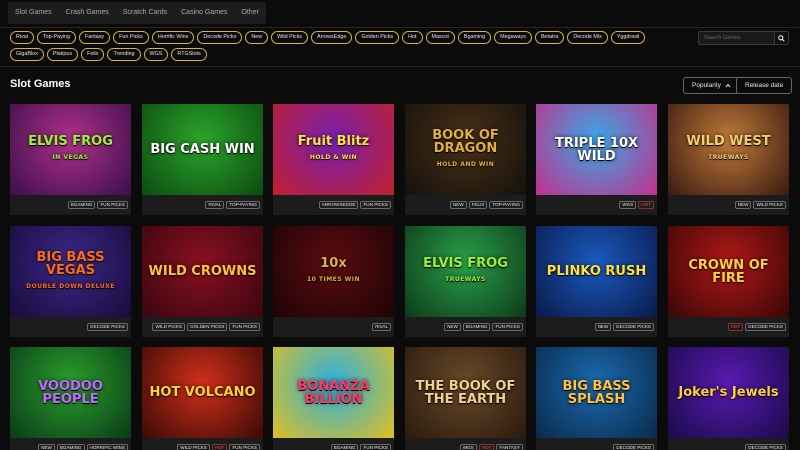  Describe the element at coordinates (513, 37) in the screenshot. I see `filter-pill: Megaways` at that location.